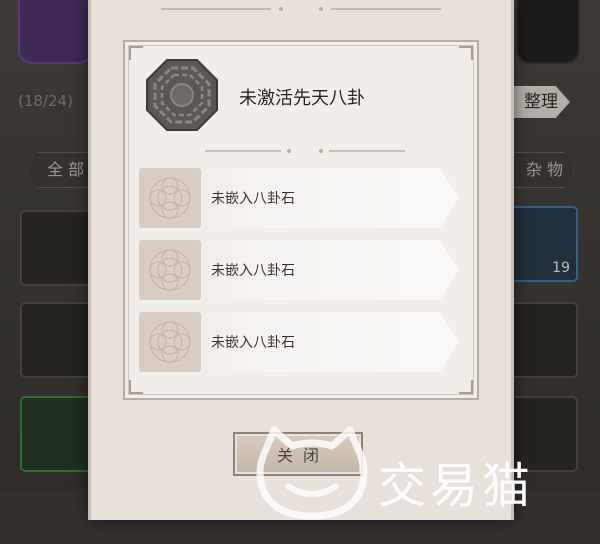 This screenshot has width=600, height=544. What do you see at coordinates (182, 95) in the screenshot?
I see `bagua-icon` at bounding box center [182, 95].